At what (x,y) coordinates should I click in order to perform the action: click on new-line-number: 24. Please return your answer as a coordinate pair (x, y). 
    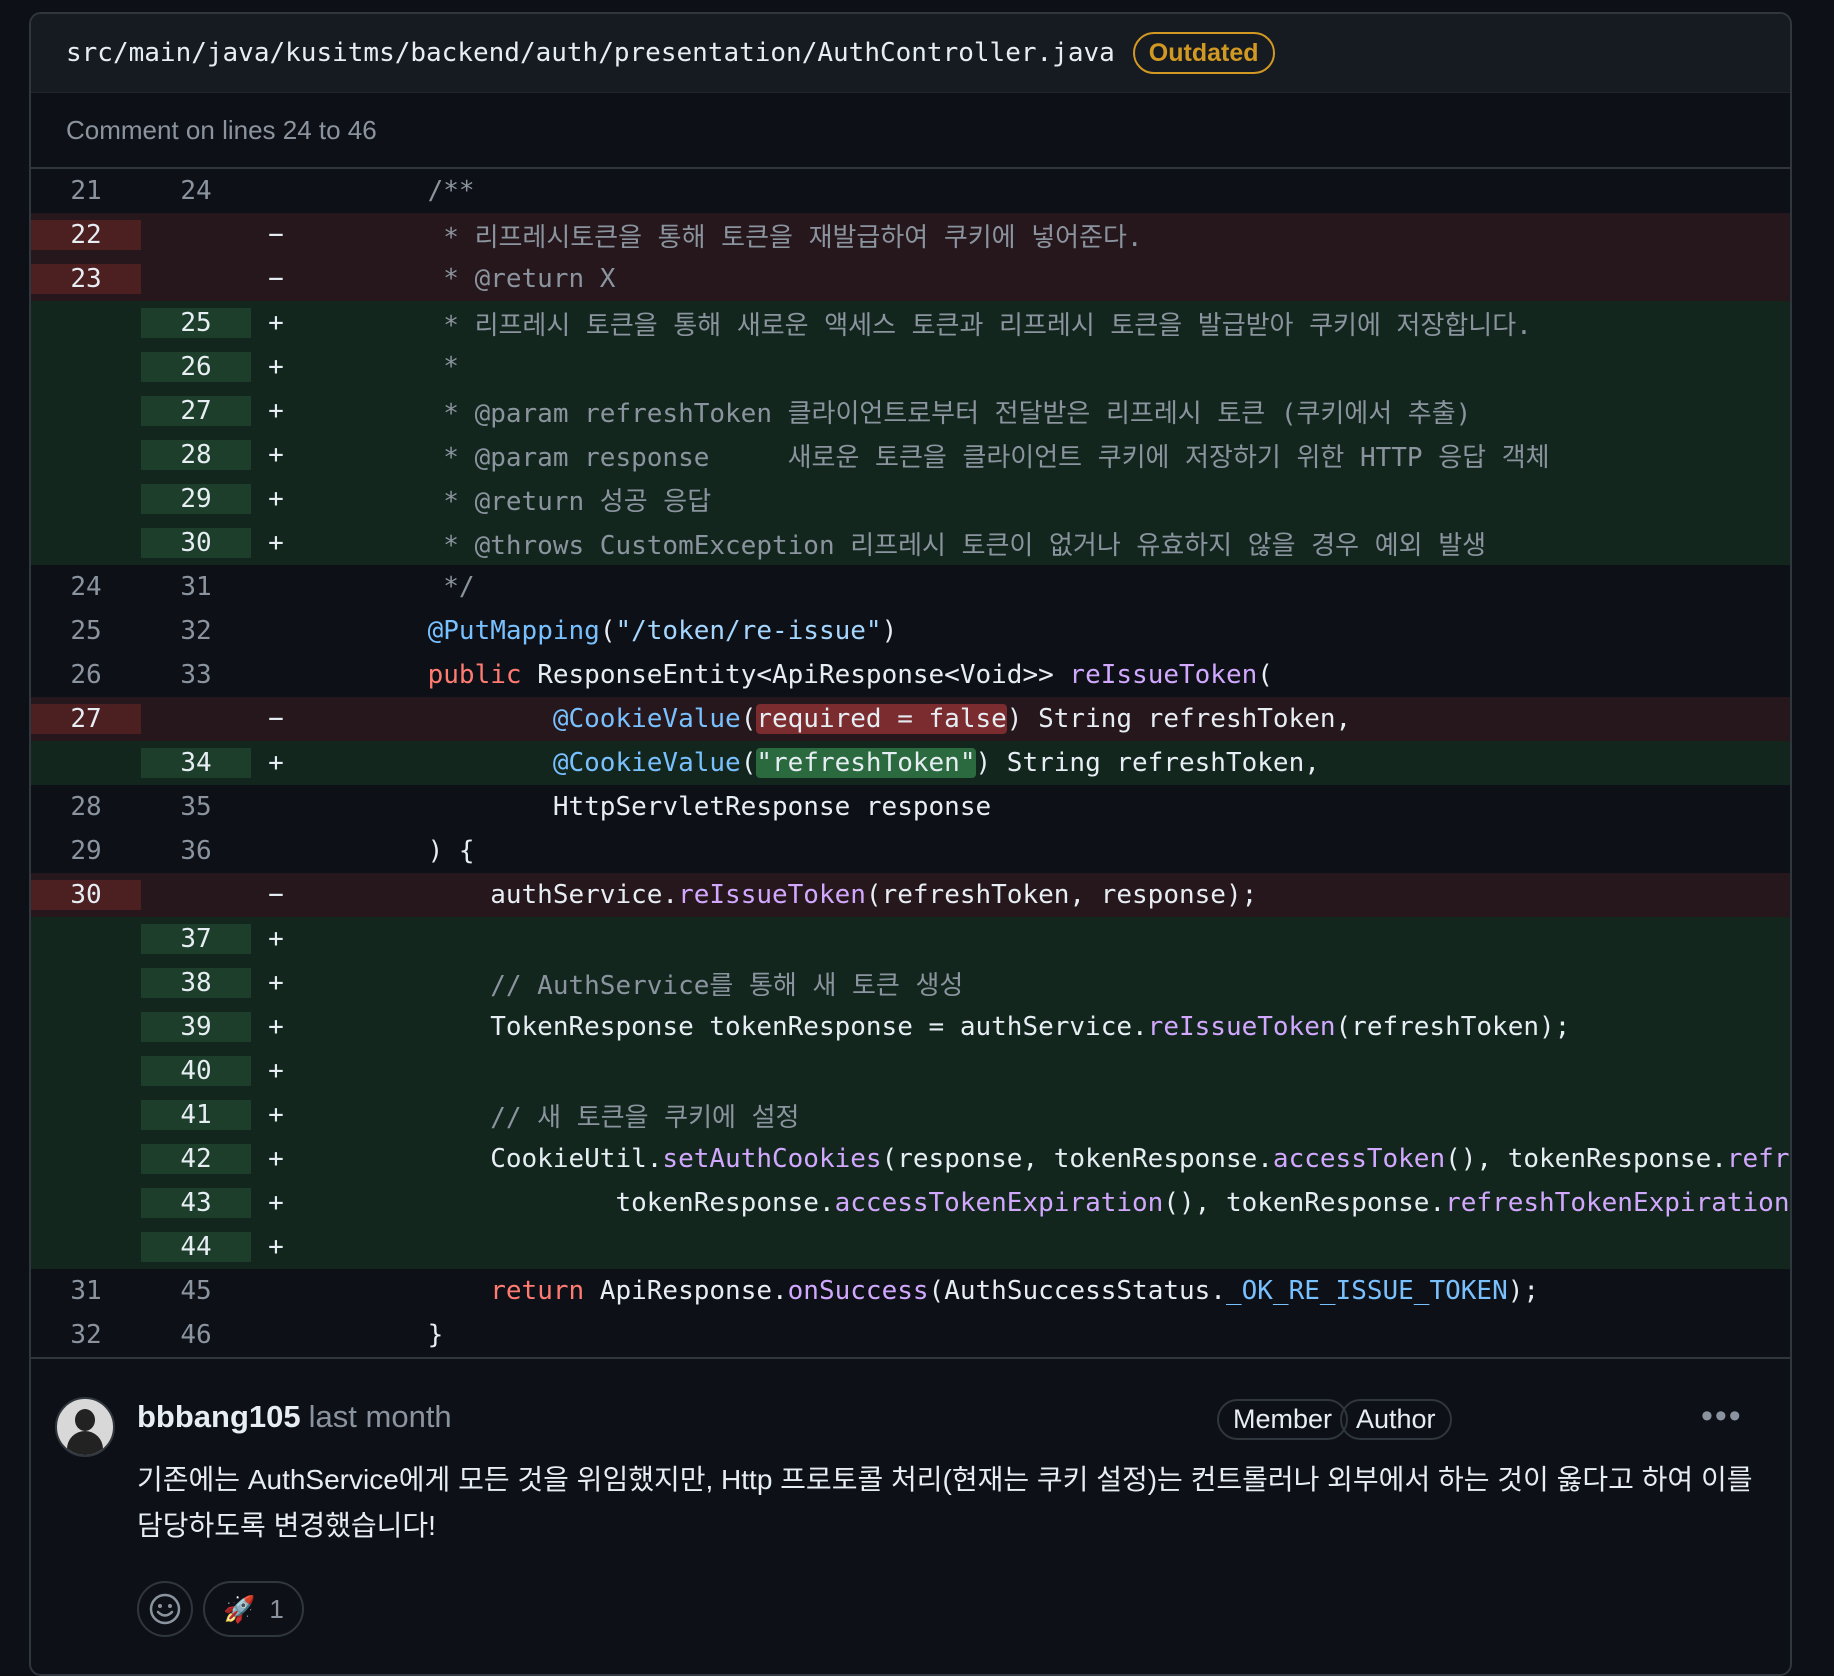
    Looking at the image, I should click on (196, 191).